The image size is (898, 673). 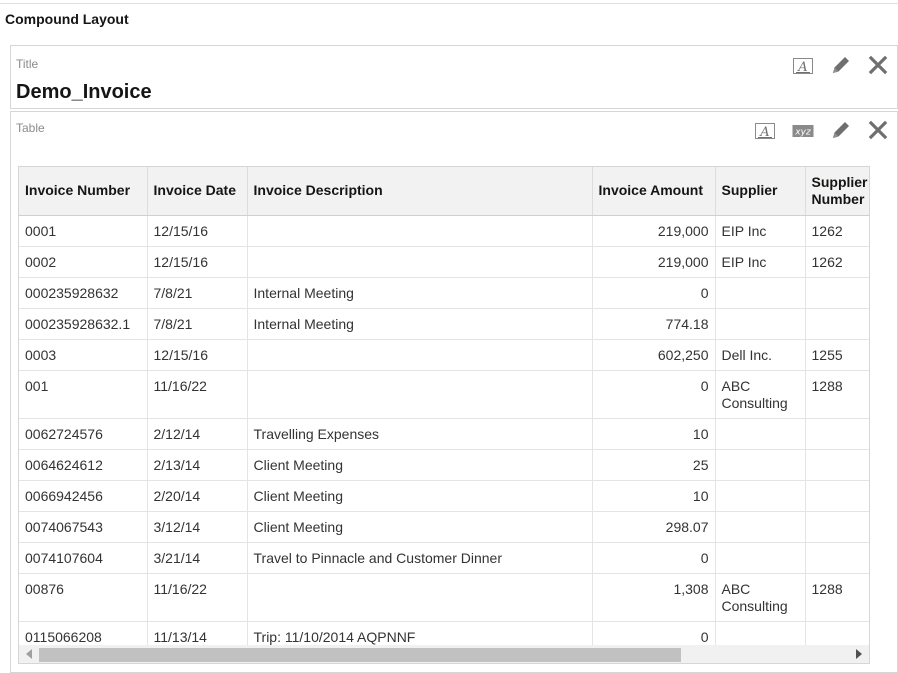 I want to click on cell-invoice-number: 0062724576, so click(x=83, y=434).